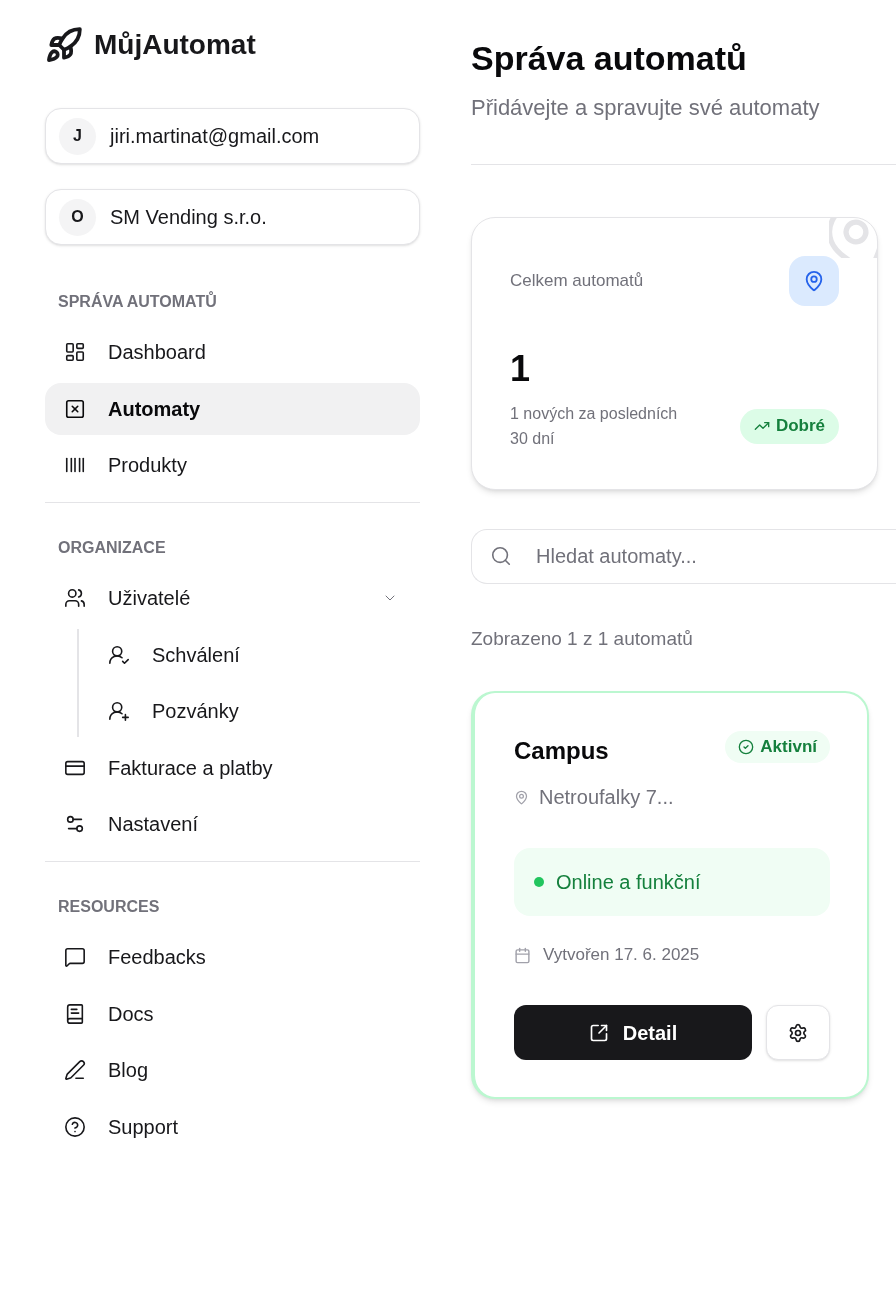 The image size is (896, 1302). What do you see at coordinates (137, 302) in the screenshot?
I see `section-heading: SPRÁVA AUTOMATŮ` at bounding box center [137, 302].